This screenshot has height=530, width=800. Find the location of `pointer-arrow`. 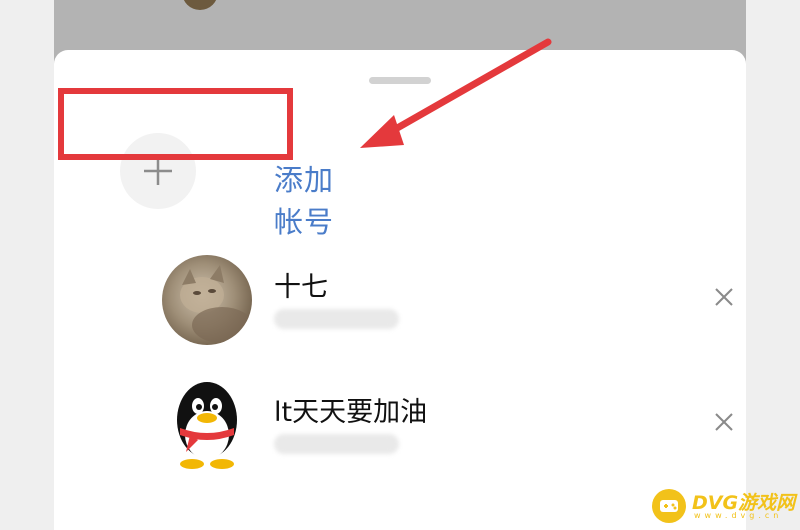

pointer-arrow is located at coordinates (456, 93).